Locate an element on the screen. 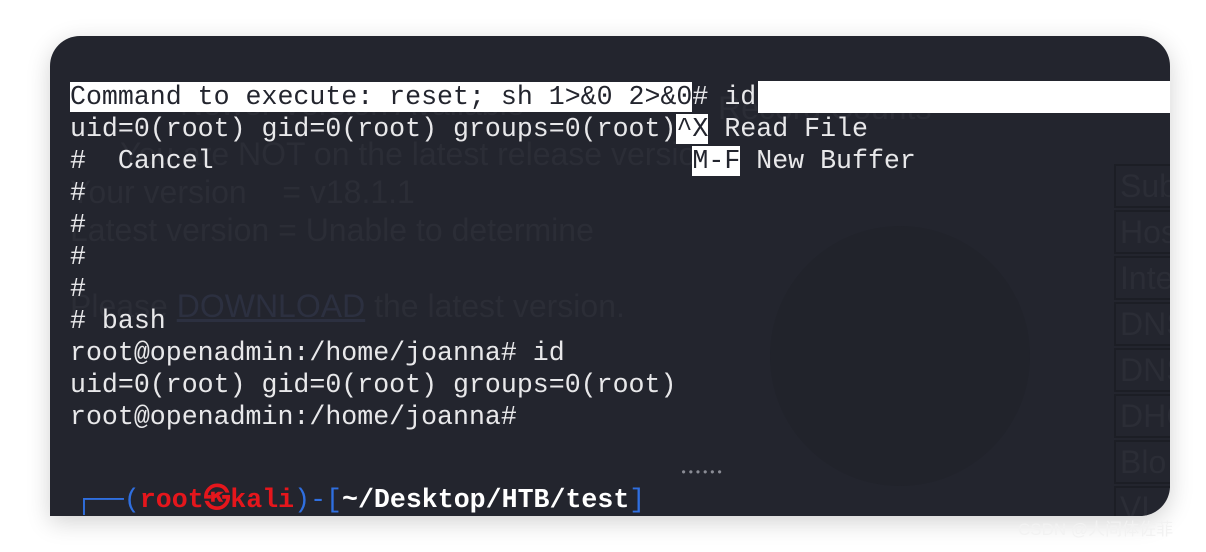 This screenshot has height=552, width=1206. output-line: # Cancel M-F New Buffer is located at coordinates (493, 161).